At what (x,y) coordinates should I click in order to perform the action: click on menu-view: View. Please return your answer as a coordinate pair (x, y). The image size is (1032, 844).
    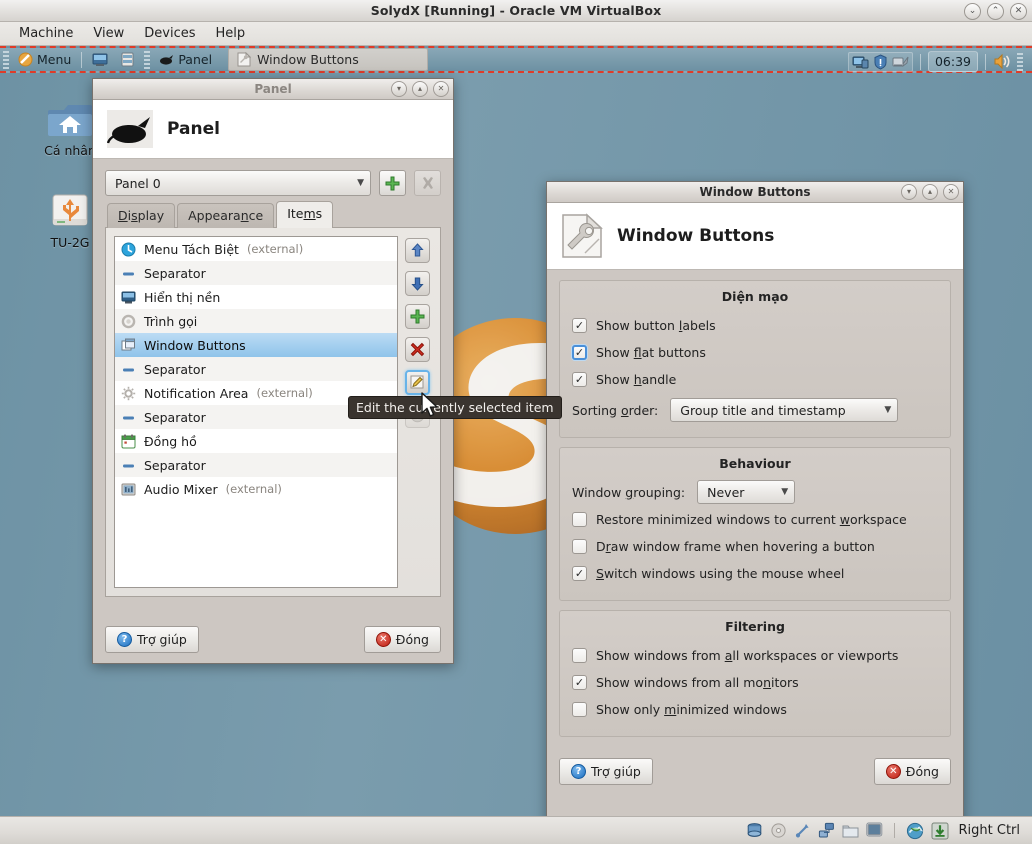
    Looking at the image, I should click on (108, 33).